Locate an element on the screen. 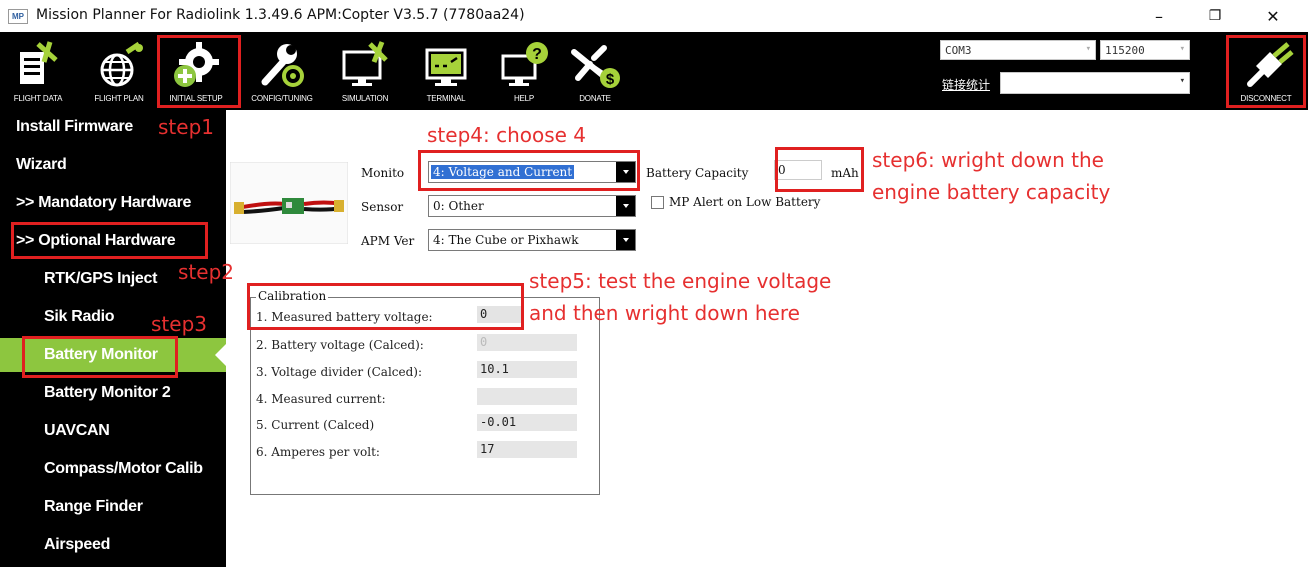 This screenshot has height=567, width=1308. simulation-icon is located at coordinates (365, 63).